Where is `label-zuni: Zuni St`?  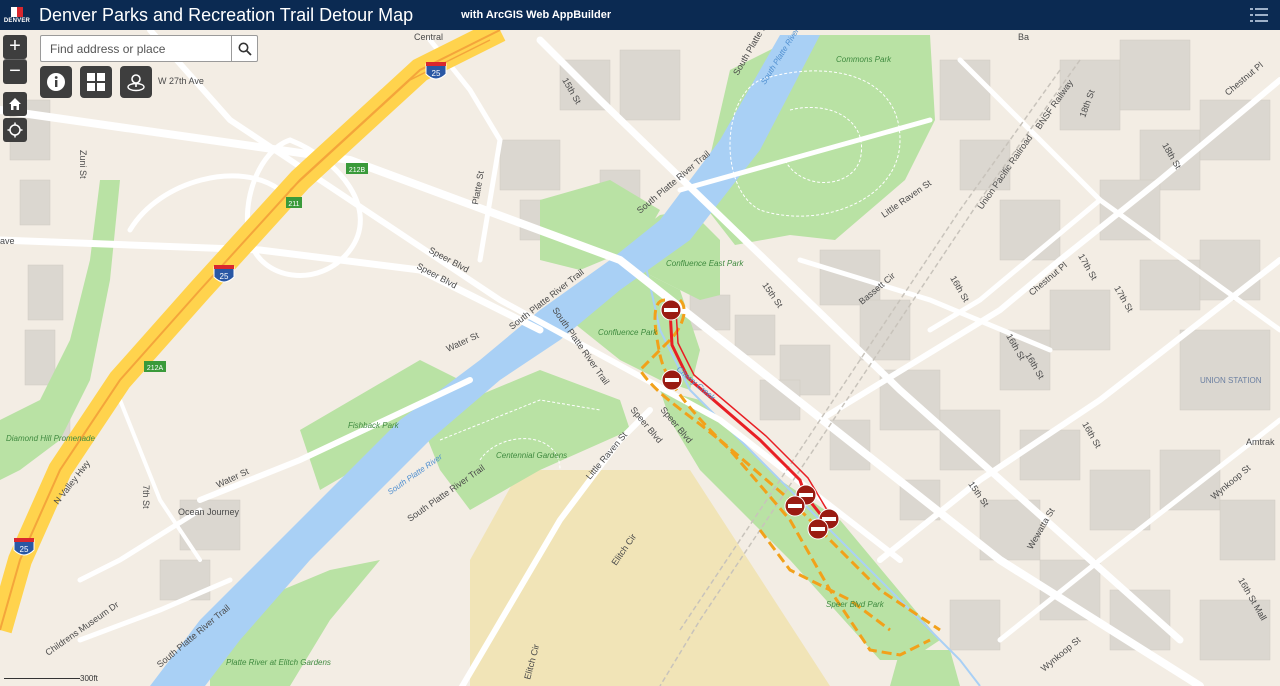
label-zuni: Zuni St is located at coordinates (83, 164).